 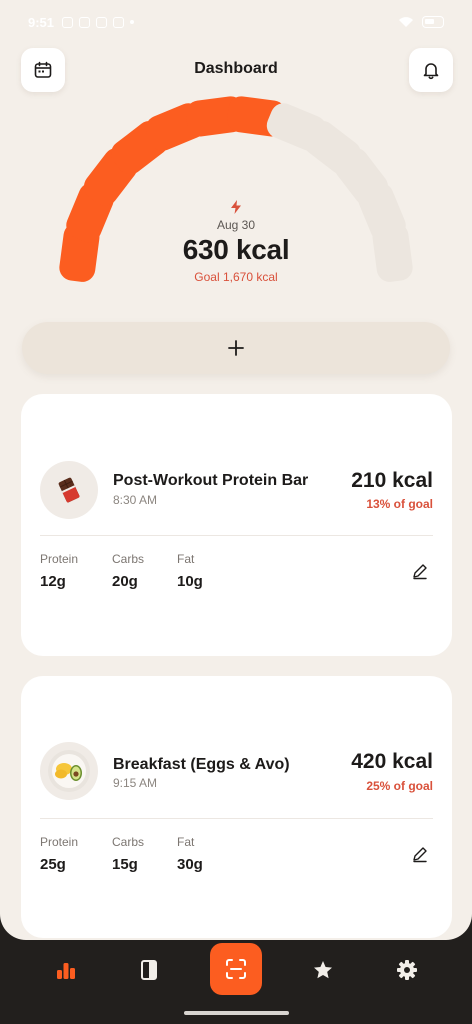 I want to click on add-meal-button, so click(x=236, y=348).